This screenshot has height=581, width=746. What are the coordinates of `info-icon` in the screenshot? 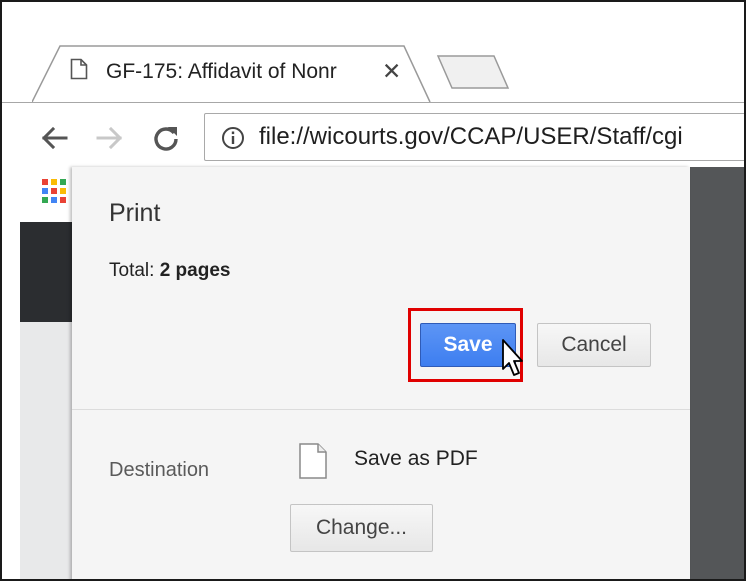 It's located at (233, 138).